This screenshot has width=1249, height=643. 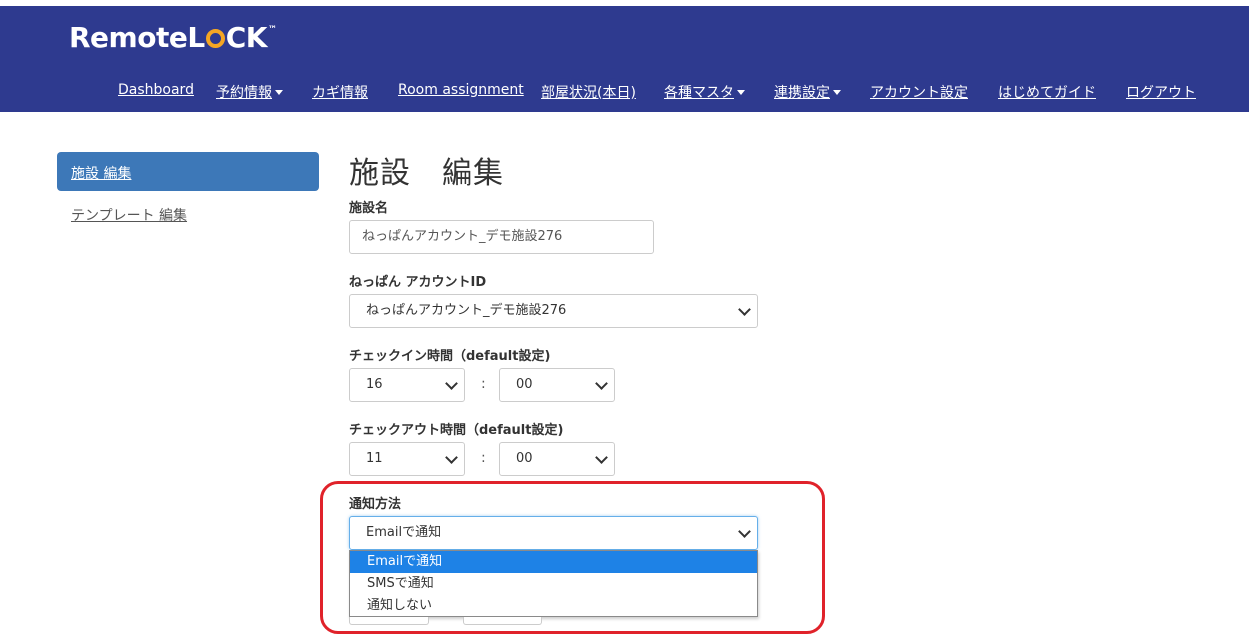 I want to click on nav-masters: 各種マスタ, so click(x=704, y=92).